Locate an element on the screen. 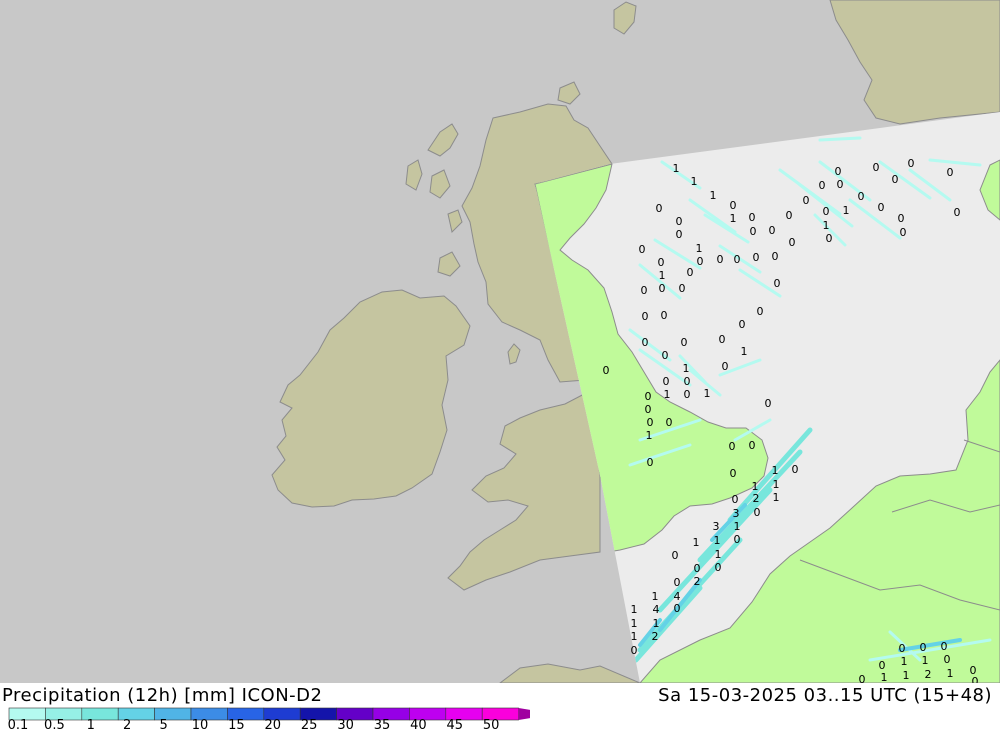 The width and height of the screenshot is (1000, 733). legend-label: 1 is located at coordinates (90, 725).